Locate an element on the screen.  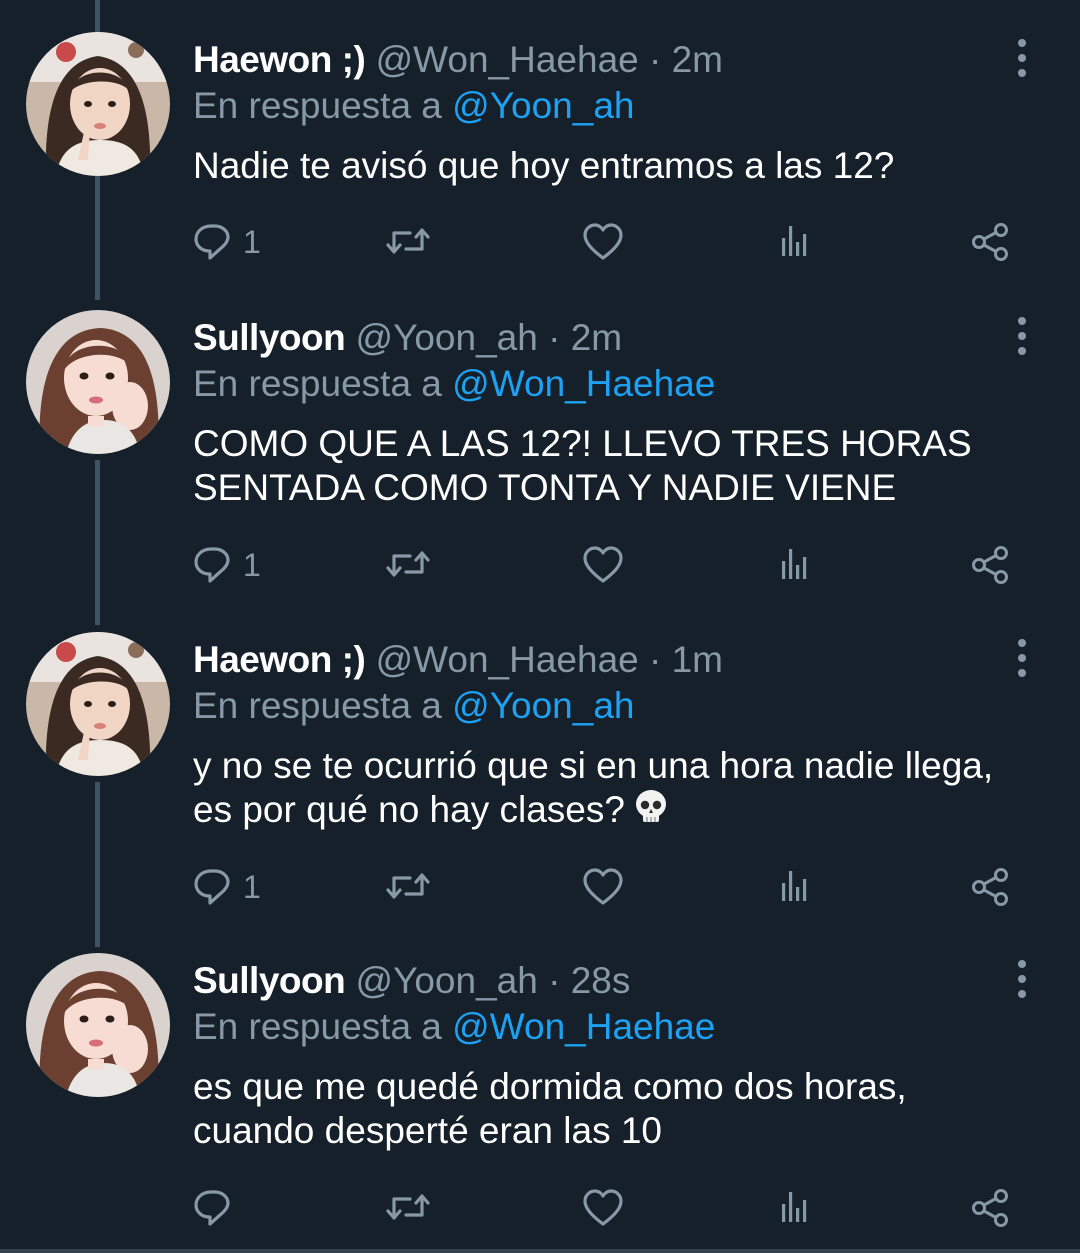
tweet-header: Haewon ;) @Won_Haehae · 1m is located at coordinates (458, 660).